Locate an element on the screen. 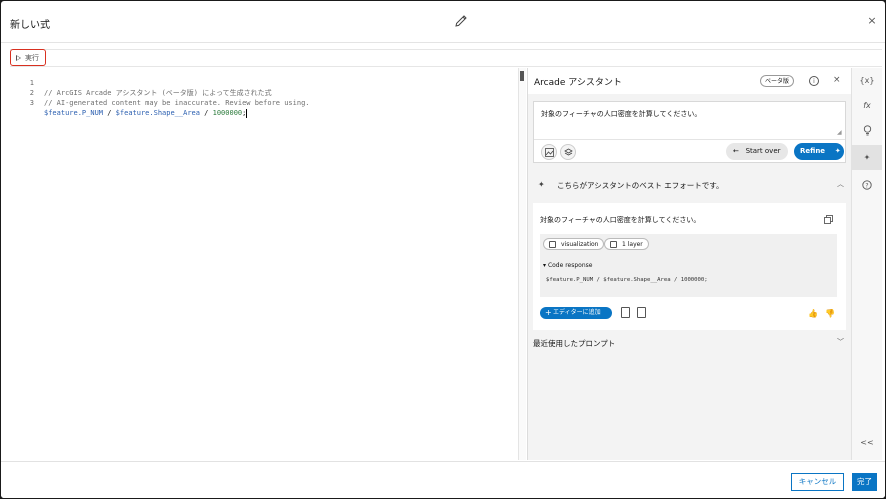  dialog-close-icon: × is located at coordinates (872, 21).